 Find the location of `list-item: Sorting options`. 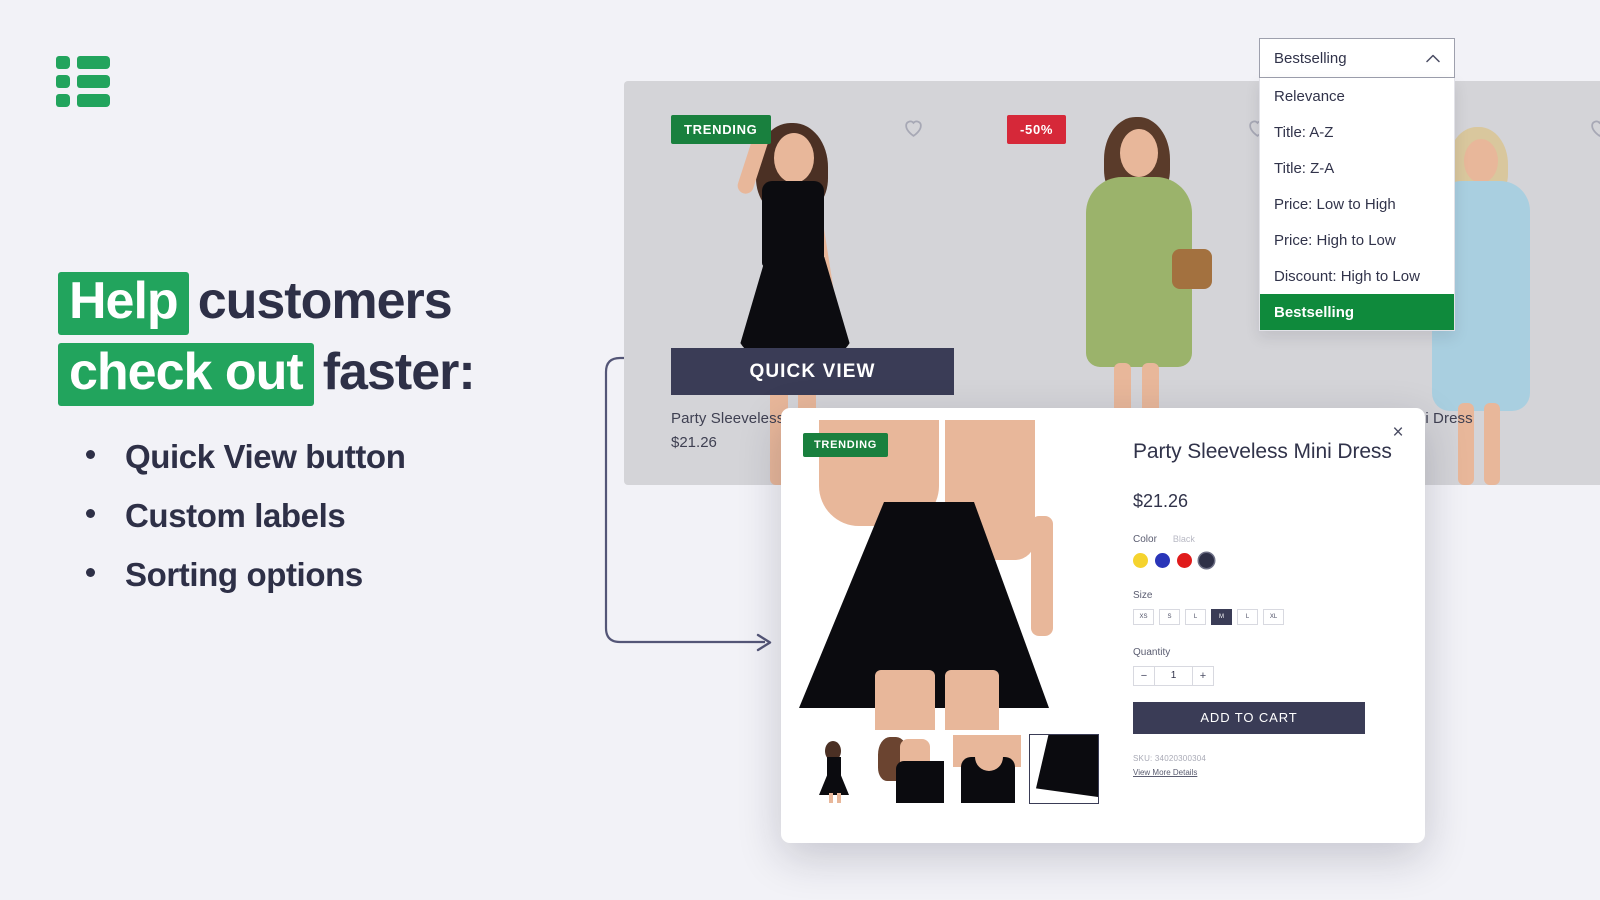

list-item: Sorting options is located at coordinates (245, 585).